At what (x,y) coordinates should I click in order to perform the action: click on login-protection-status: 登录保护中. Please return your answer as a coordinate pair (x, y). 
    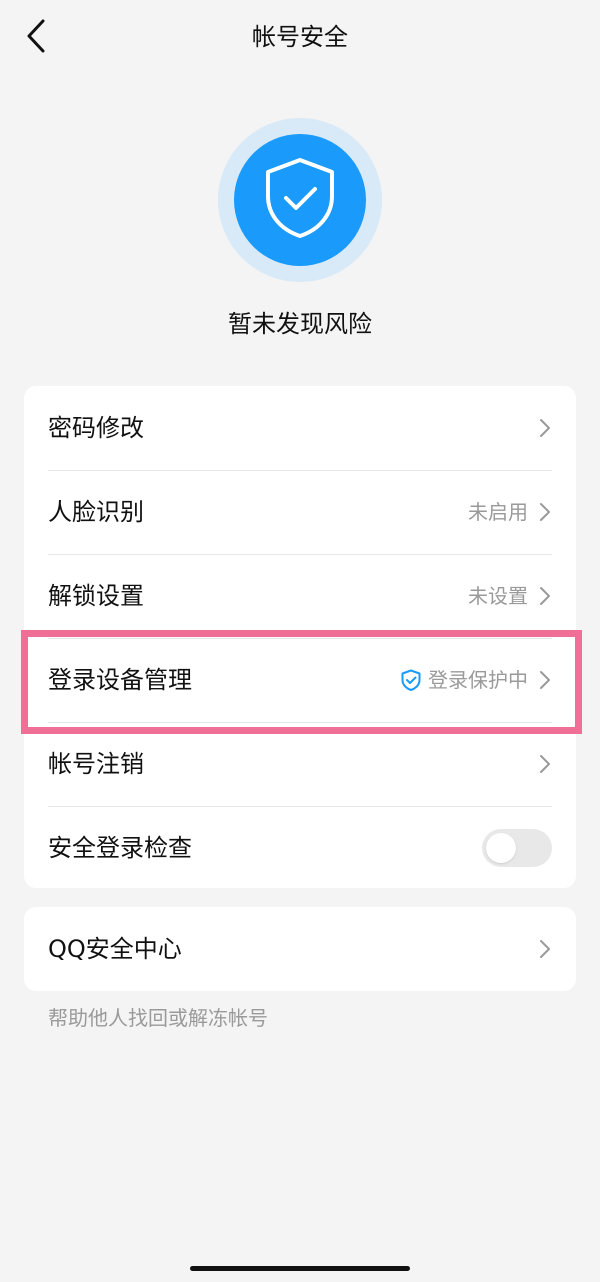
    Looking at the image, I should click on (464, 680).